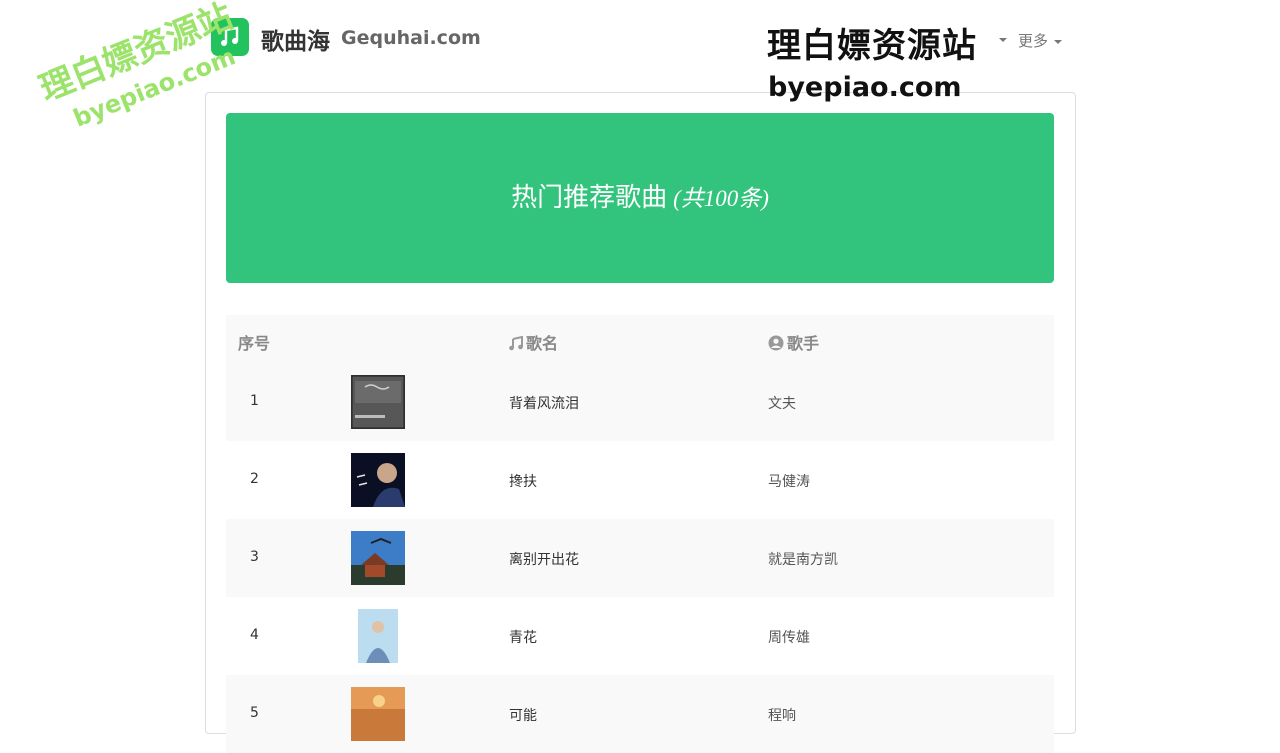 The image size is (1280, 753). What do you see at coordinates (640, 558) in the screenshot?
I see `table-row: 3 离别开出花 就是南方凯` at bounding box center [640, 558].